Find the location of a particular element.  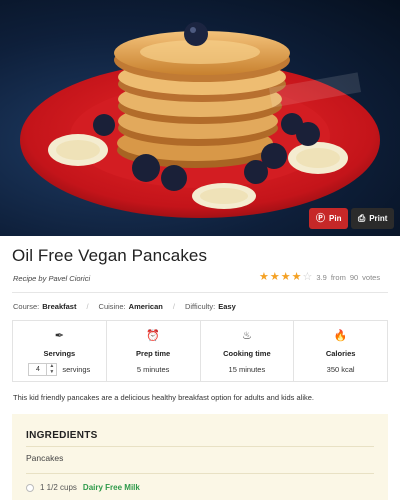

ingredient-name: Dairy Free Milk is located at coordinates (111, 487).